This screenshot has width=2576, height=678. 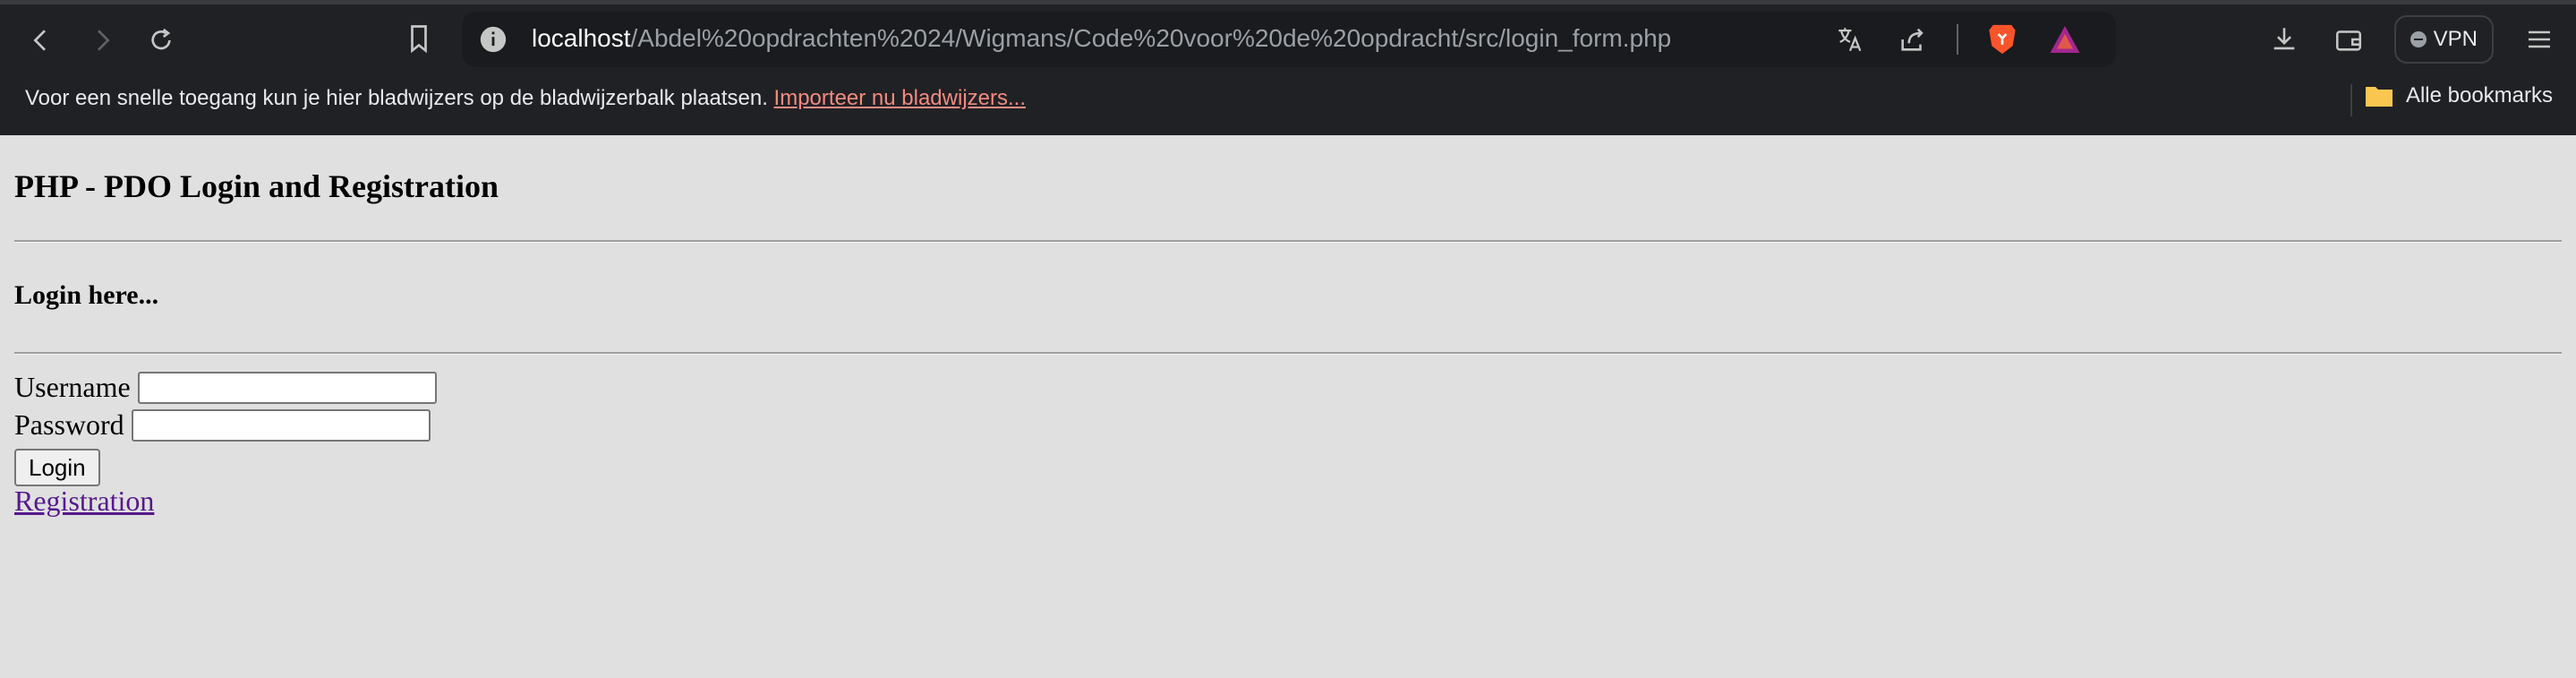 I want to click on bookmark-icon, so click(x=419, y=39).